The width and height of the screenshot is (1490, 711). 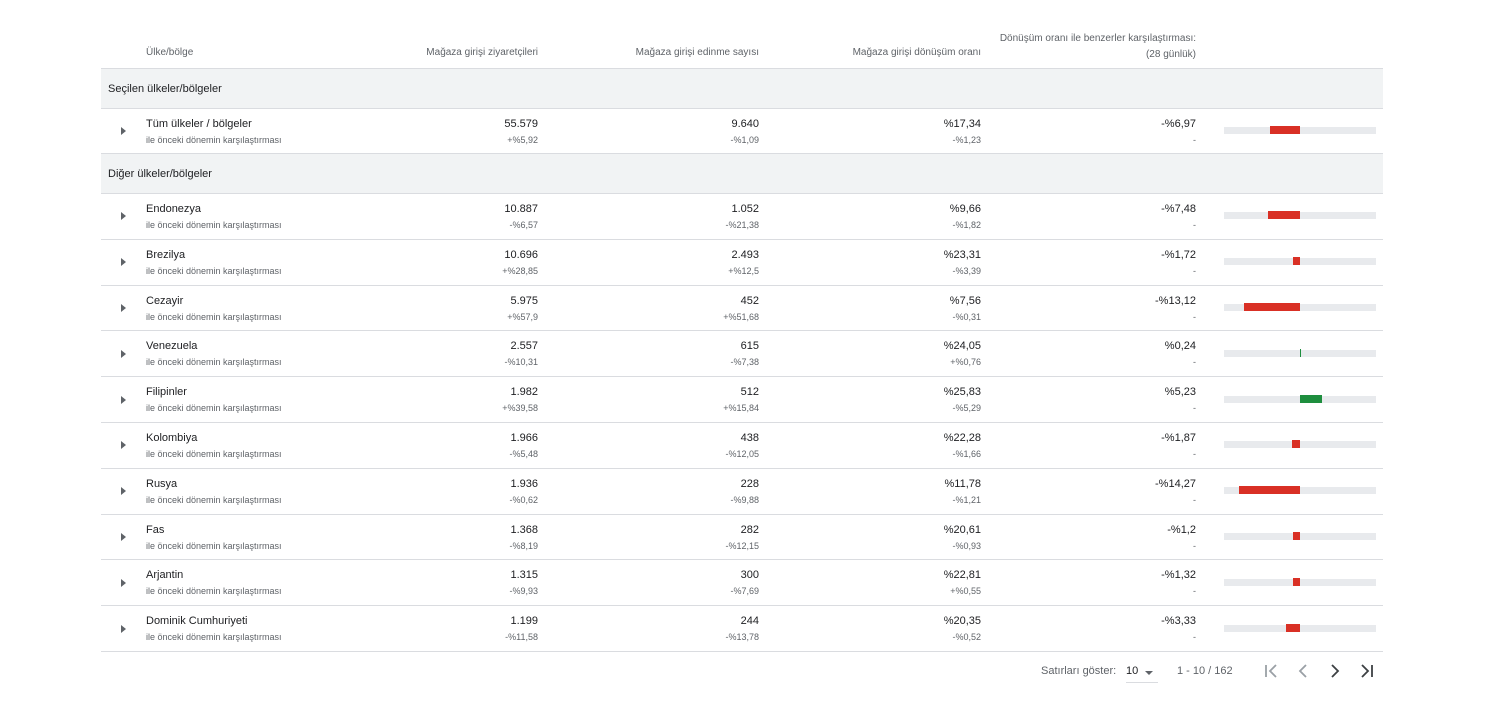 I want to click on header-country: Ülke/bölge, so click(x=169, y=52).